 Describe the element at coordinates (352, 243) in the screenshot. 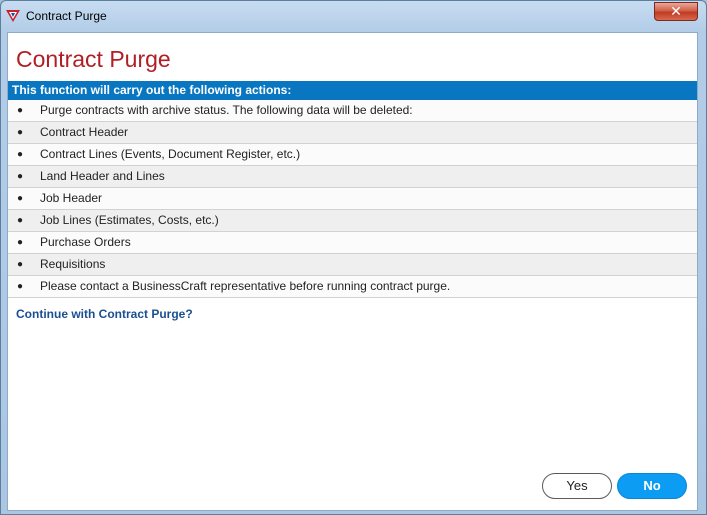

I see `list-item: ● Purchase Orders` at that location.